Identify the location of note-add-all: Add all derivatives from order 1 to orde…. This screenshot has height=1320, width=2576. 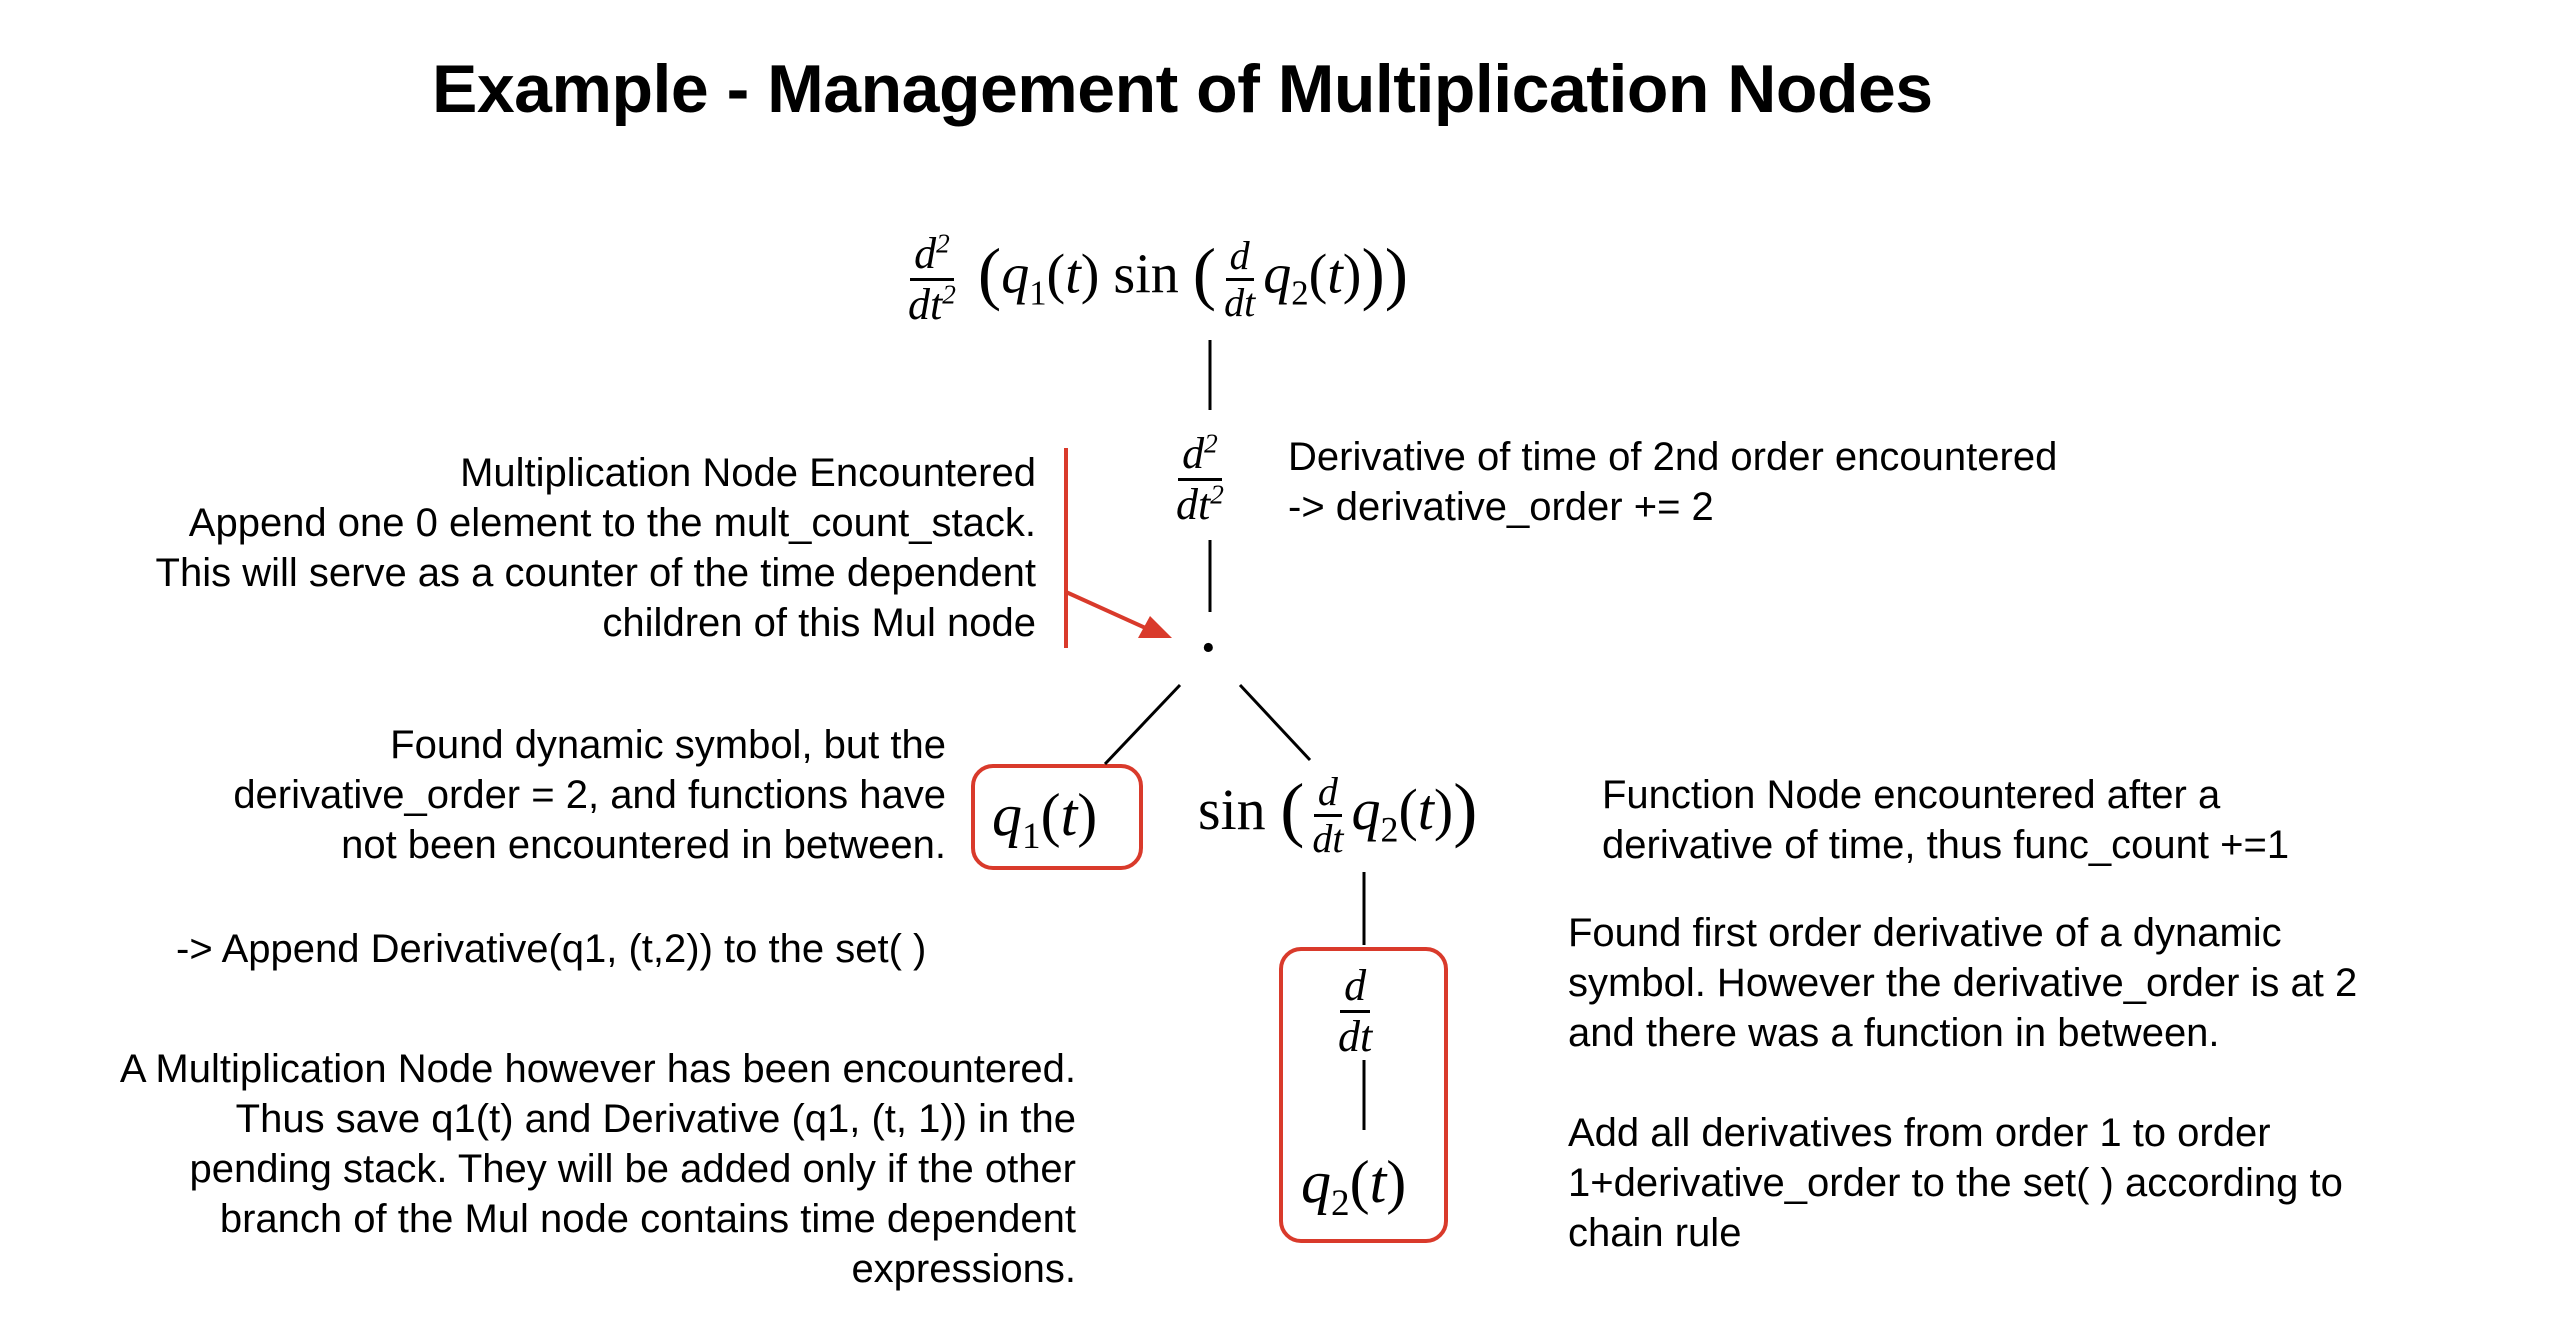
(1955, 1183).